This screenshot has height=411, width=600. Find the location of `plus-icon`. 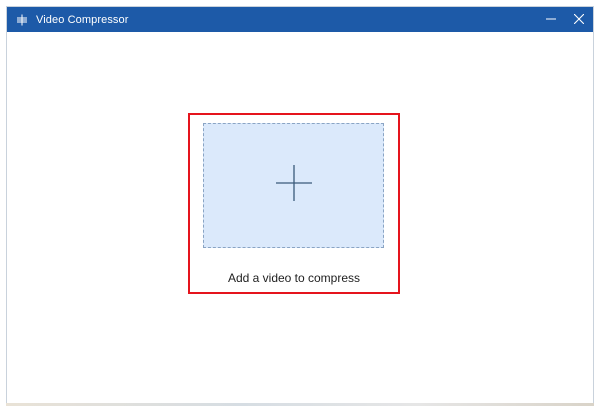

plus-icon is located at coordinates (294, 185).